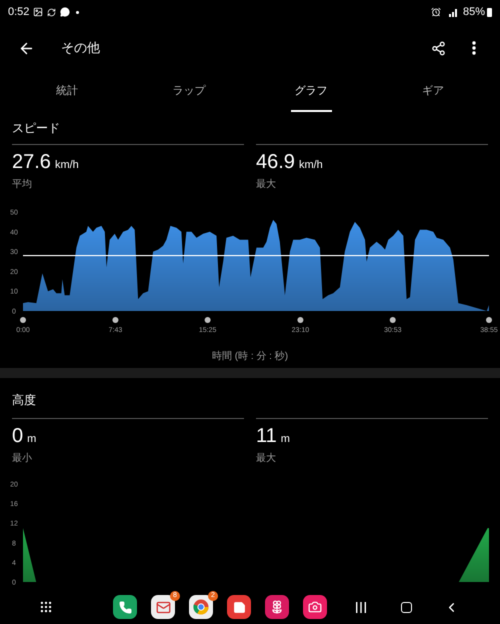  I want to click on stat-value: 27.6 km/h, so click(46, 162).